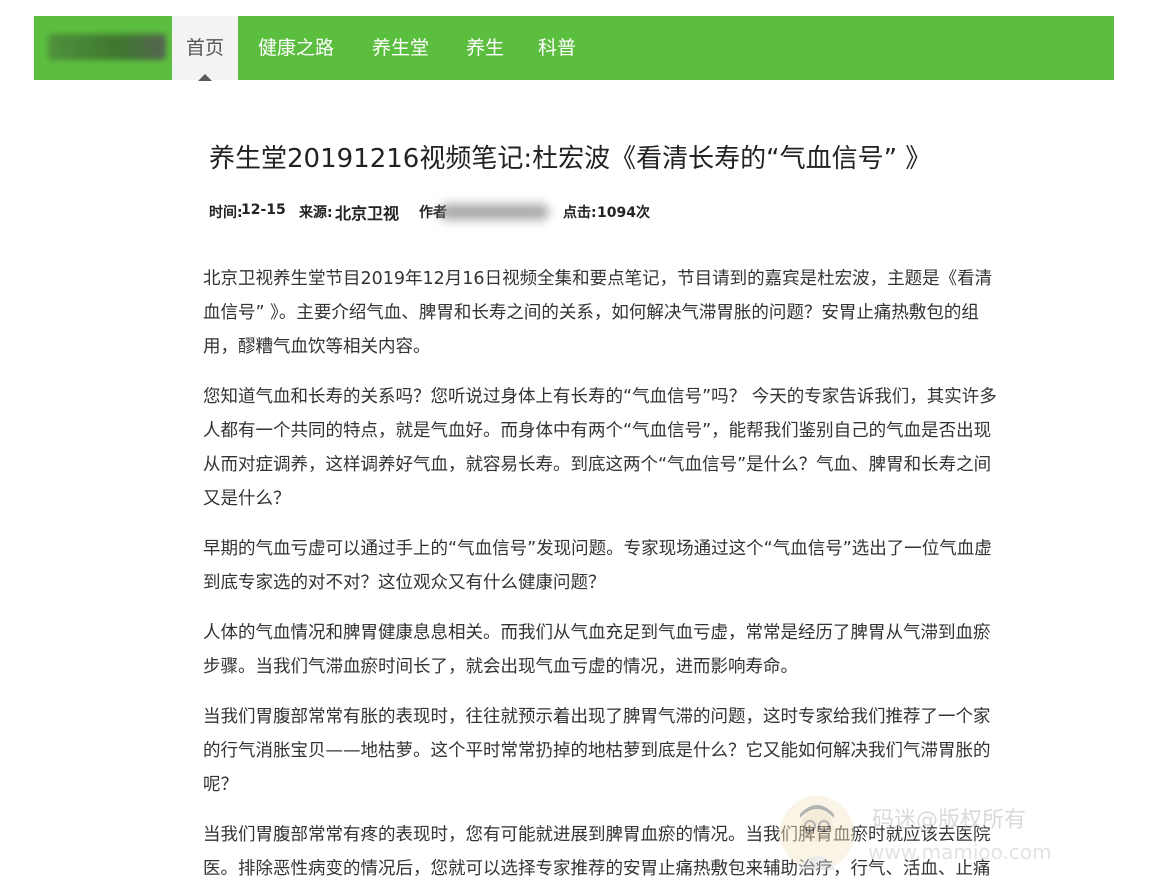 Image resolution: width=1169 pixels, height=887 pixels. Describe the element at coordinates (623, 213) in the screenshot. I see `clicks-value: 1094次` at that location.